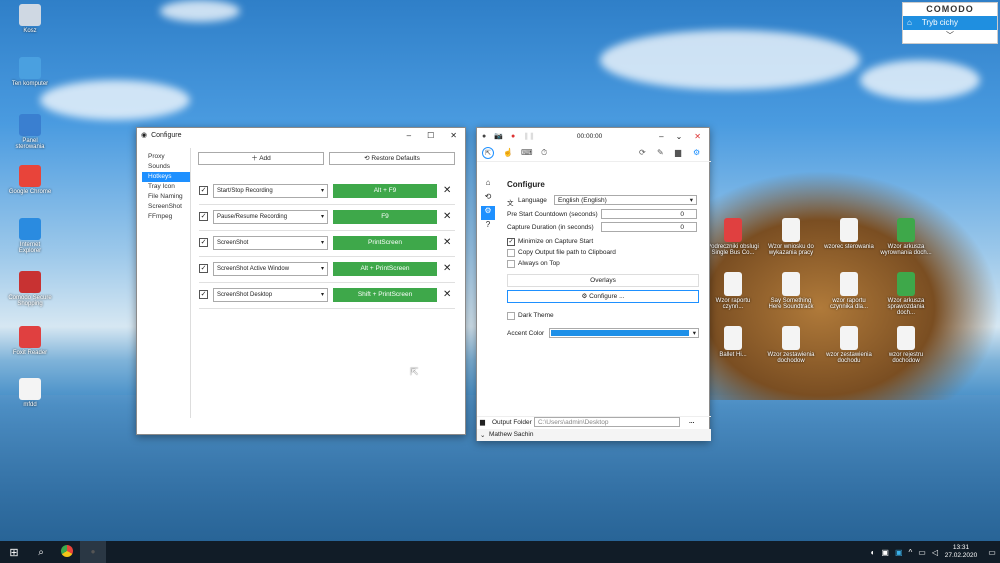  Describe the element at coordinates (849, 345) in the screenshot. I see `desktop-icon: wzor zestawienia dochodu` at that location.